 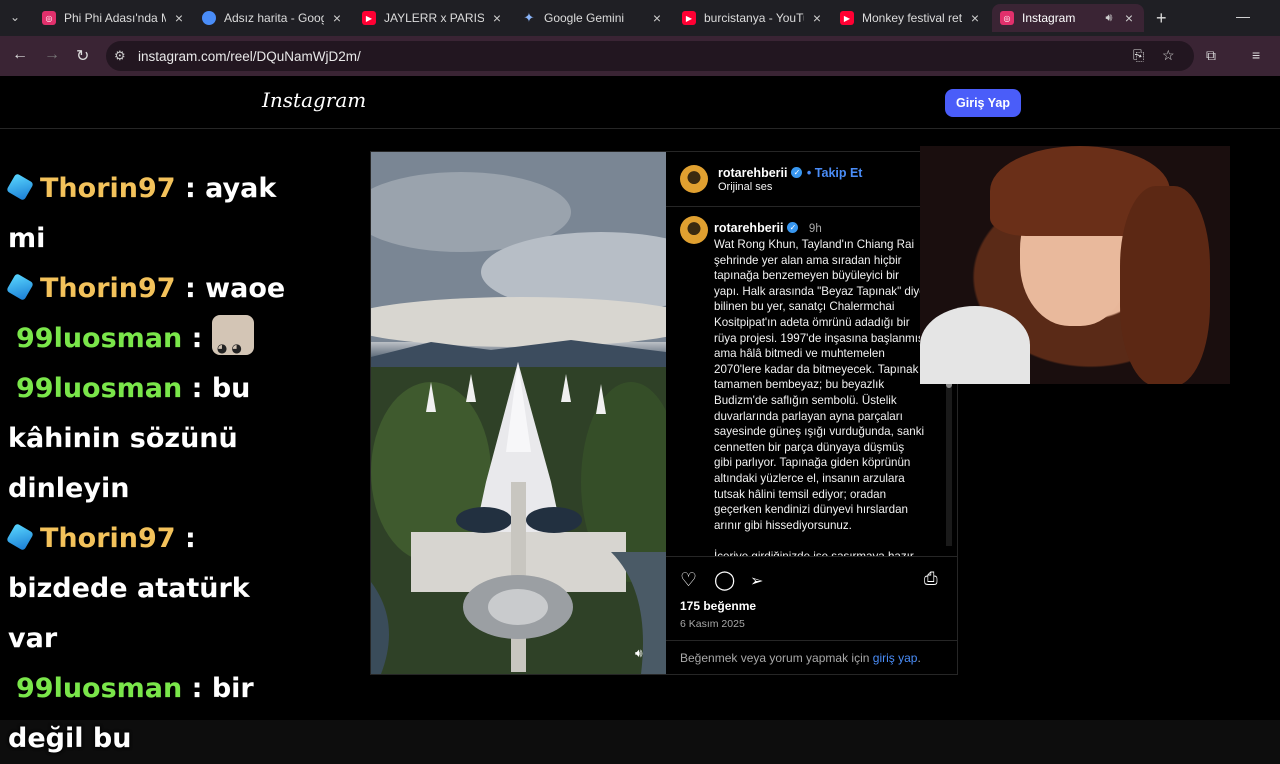 I want to click on tab-2: Adsız harita - Google ×, so click(x=273, y=18).